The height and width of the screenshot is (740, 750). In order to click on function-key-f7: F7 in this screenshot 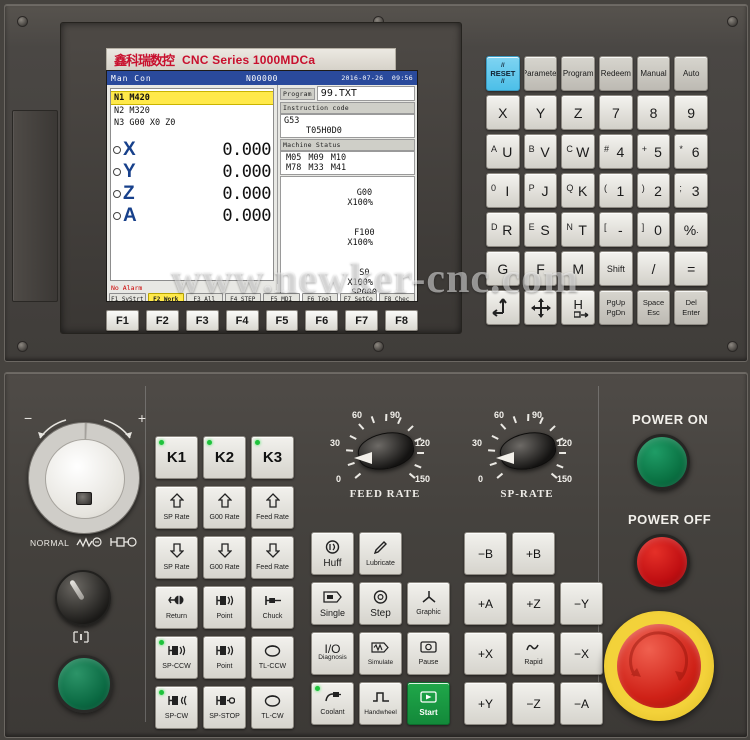, I will do `click(362, 320)`.